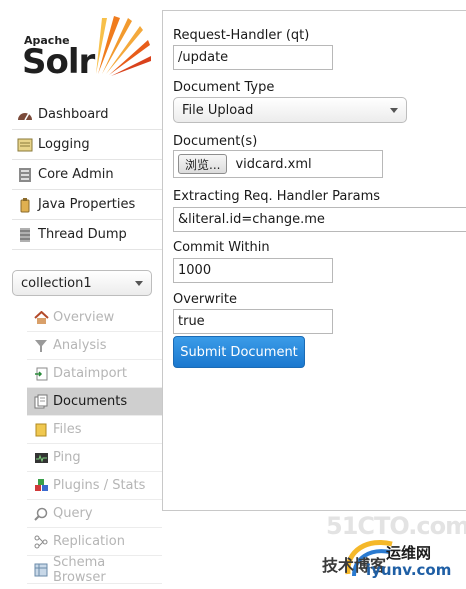 The width and height of the screenshot is (466, 589). I want to click on core-menu-replication: Replication, so click(94, 542).